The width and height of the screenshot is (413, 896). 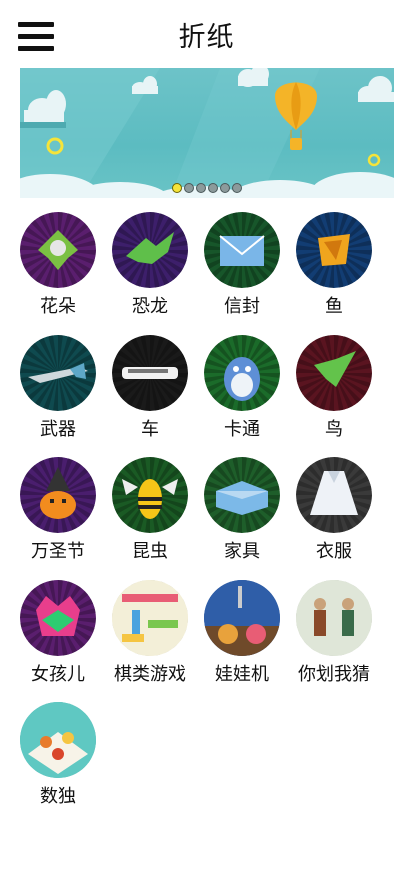 I want to click on envelope-icon, so click(x=242, y=250).